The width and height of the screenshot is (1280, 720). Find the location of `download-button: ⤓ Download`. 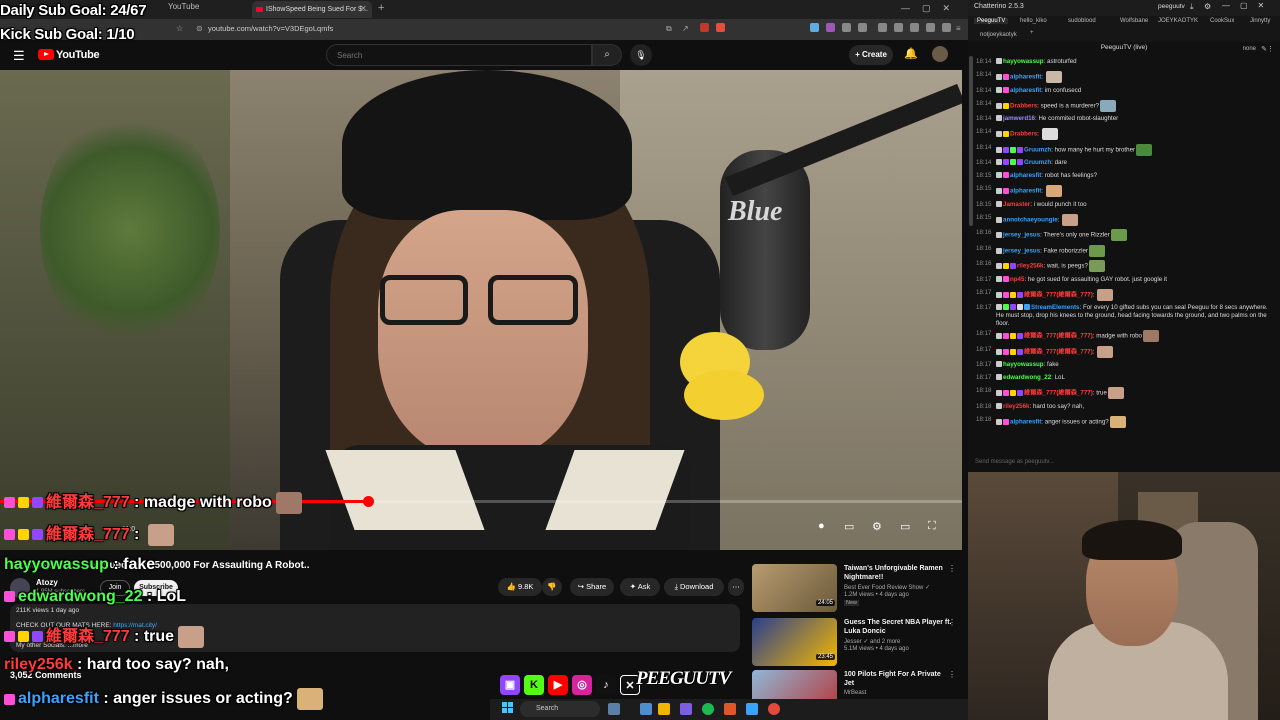

download-button: ⤓ Download is located at coordinates (694, 587).